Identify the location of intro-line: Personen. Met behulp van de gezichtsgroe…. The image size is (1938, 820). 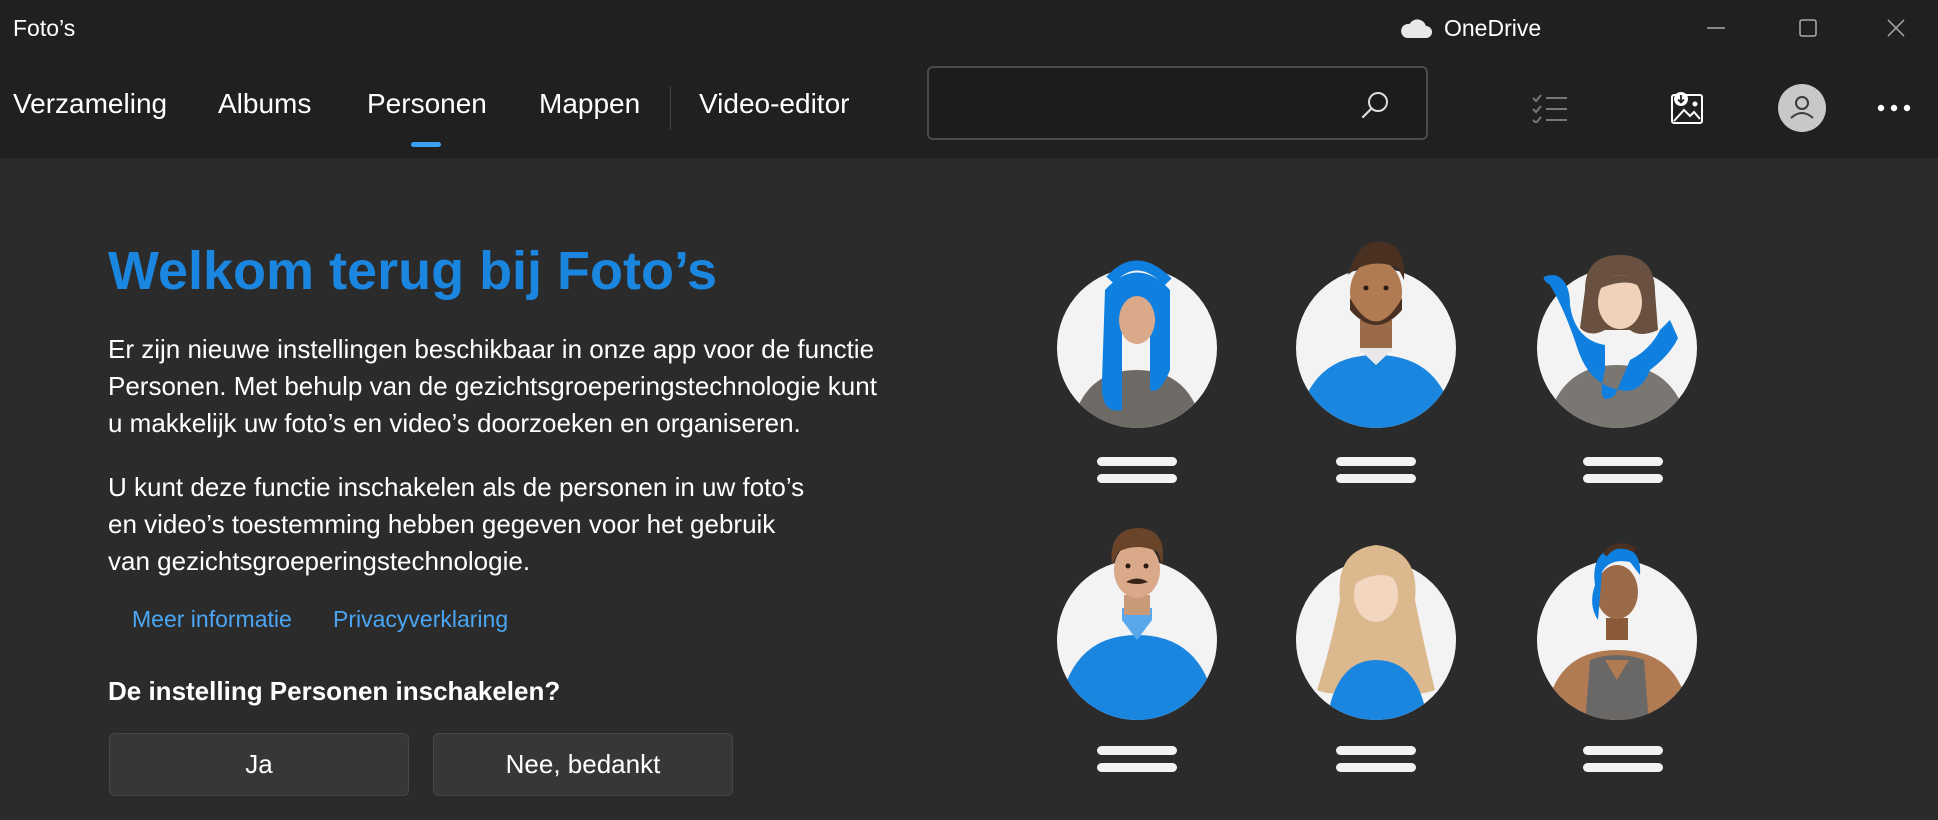
(492, 386).